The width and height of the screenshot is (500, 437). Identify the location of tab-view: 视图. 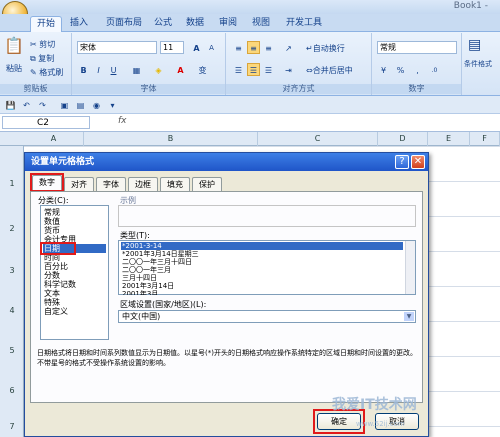
(261, 24).